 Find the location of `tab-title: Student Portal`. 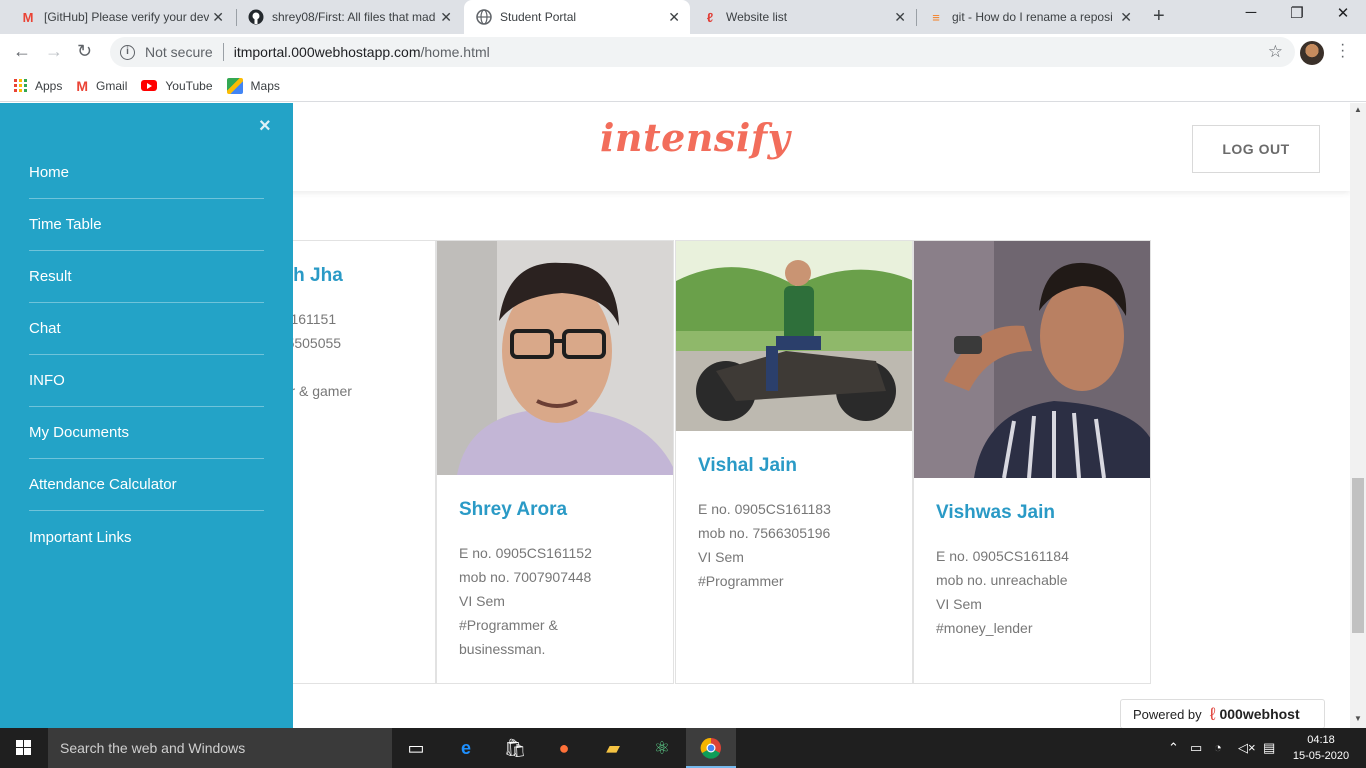

tab-title: Student Portal is located at coordinates (538, 17).